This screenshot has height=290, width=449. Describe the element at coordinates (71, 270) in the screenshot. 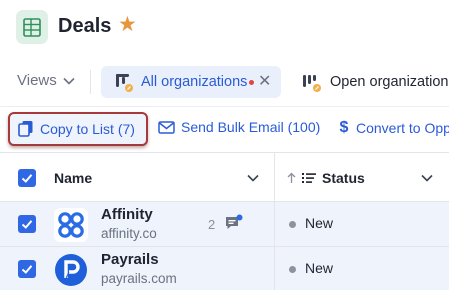

I see `payrails-logo` at that location.